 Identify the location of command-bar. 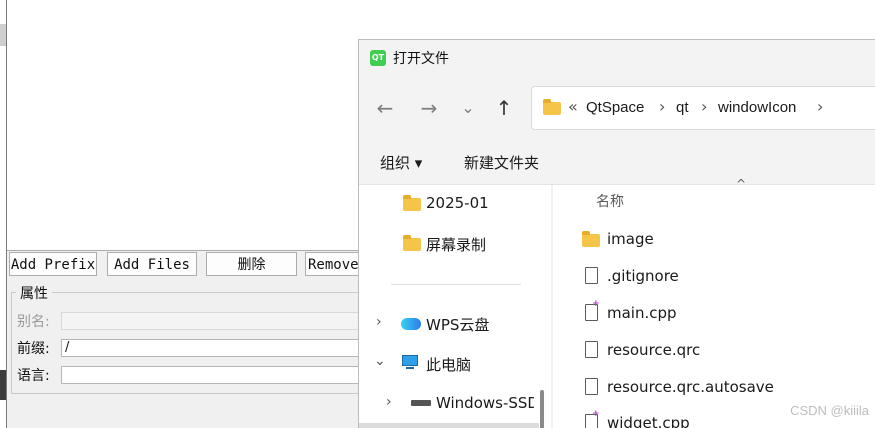
(617, 163).